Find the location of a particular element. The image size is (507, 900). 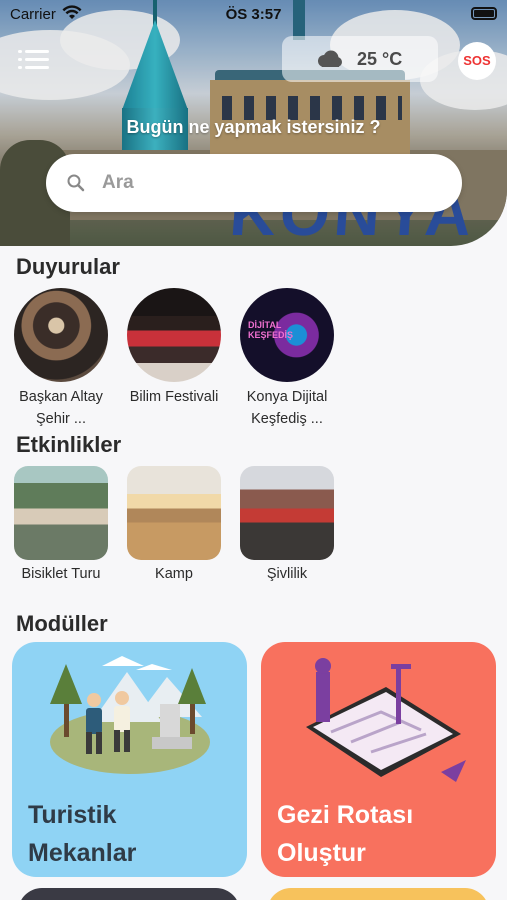

tourist-hiking-illustration is located at coordinates (130, 715).